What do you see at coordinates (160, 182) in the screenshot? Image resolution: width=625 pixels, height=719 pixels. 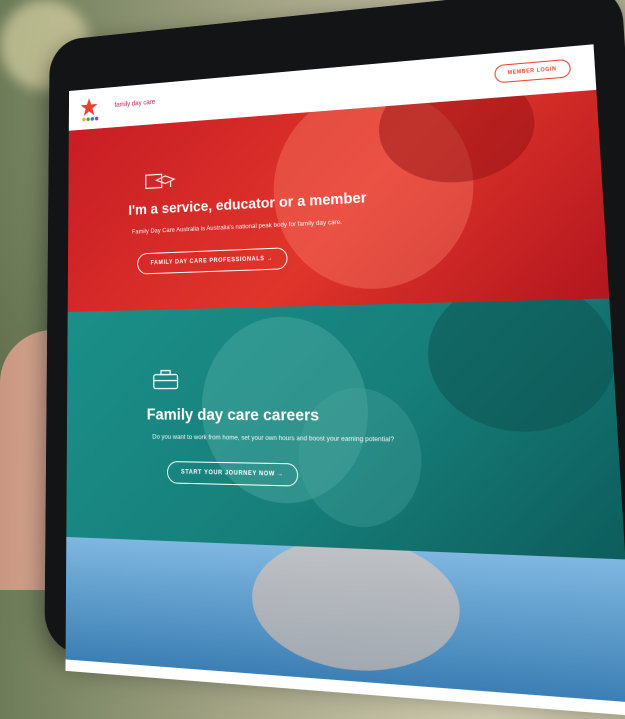 I see `graduation-cap-icon` at bounding box center [160, 182].